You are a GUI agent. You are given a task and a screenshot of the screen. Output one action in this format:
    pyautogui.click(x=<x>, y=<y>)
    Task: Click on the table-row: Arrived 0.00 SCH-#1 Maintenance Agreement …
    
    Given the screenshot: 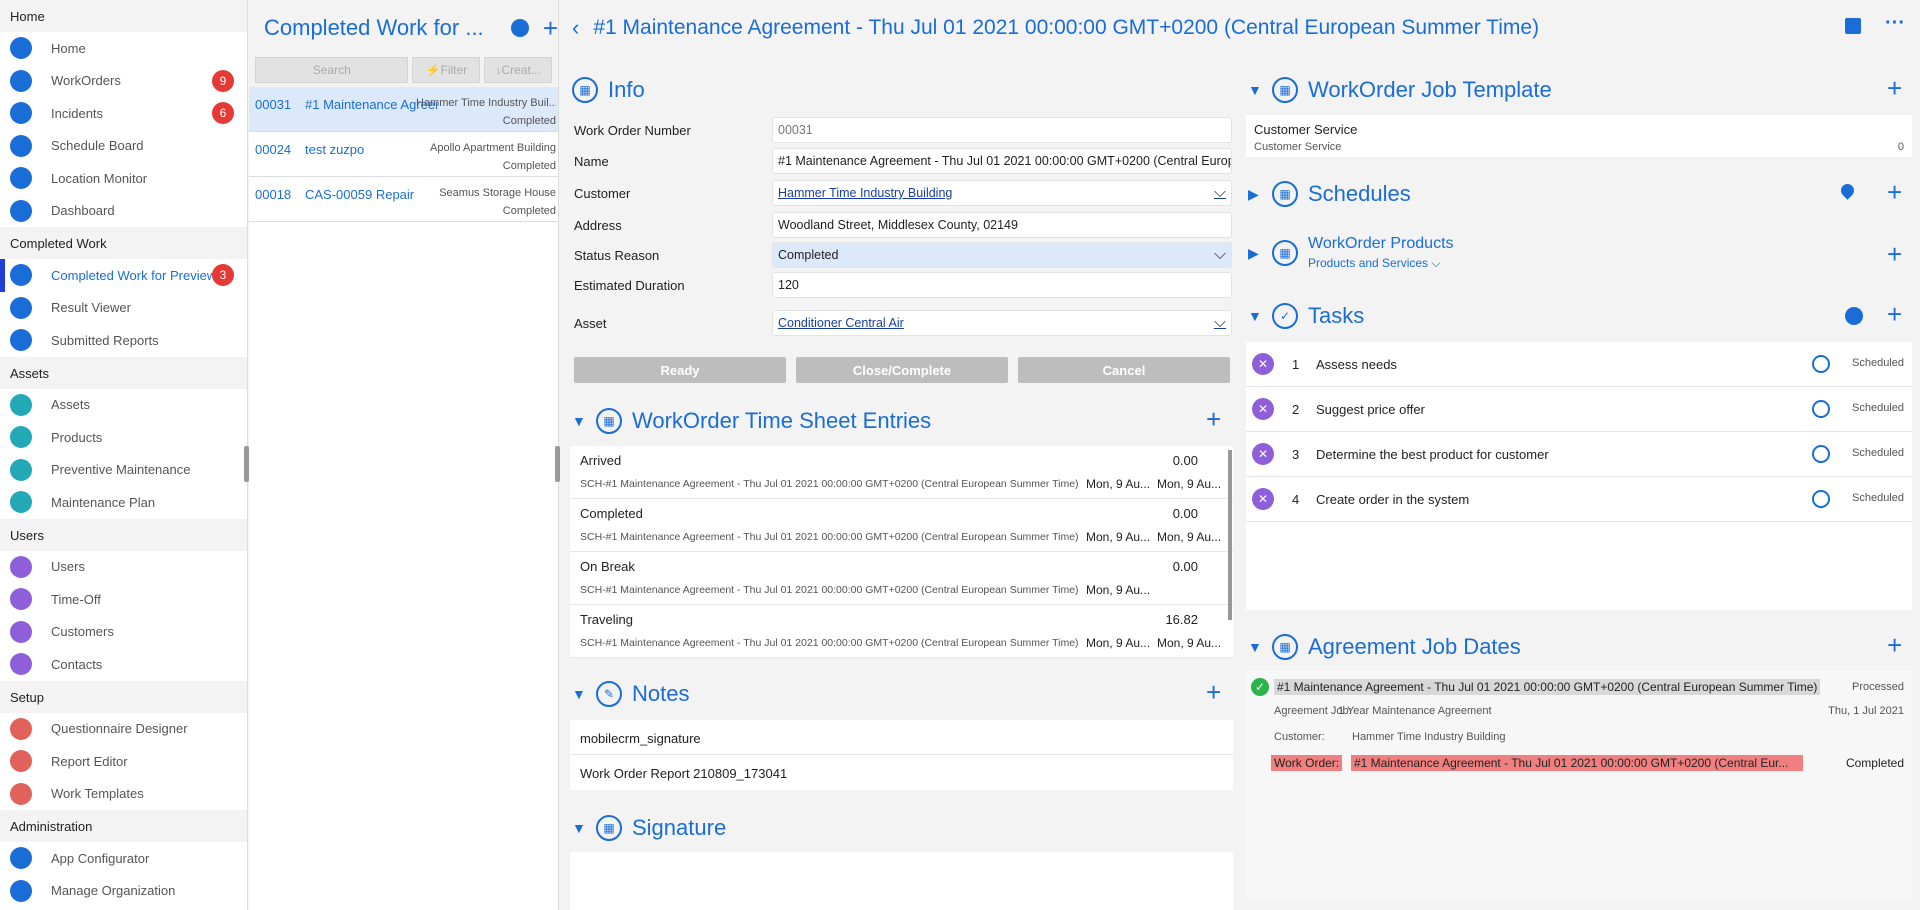 What is the action you would take?
    pyautogui.click(x=901, y=472)
    